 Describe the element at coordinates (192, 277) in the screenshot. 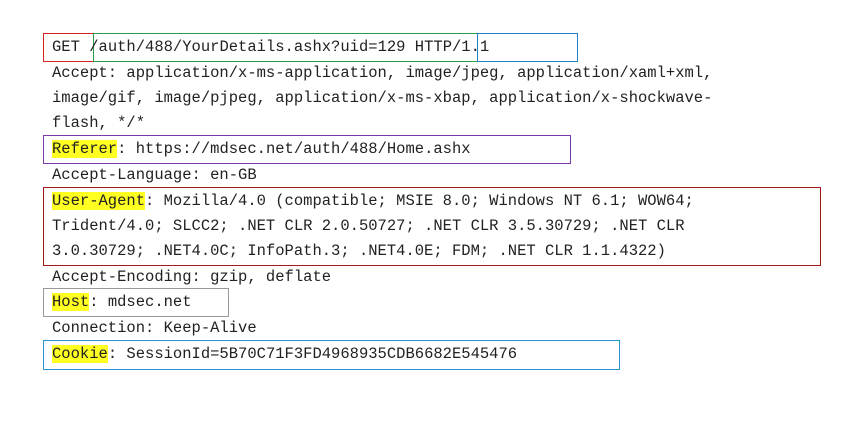

I see `accept-encoding-header: Accept-Encoding: gzip, deflate` at that location.